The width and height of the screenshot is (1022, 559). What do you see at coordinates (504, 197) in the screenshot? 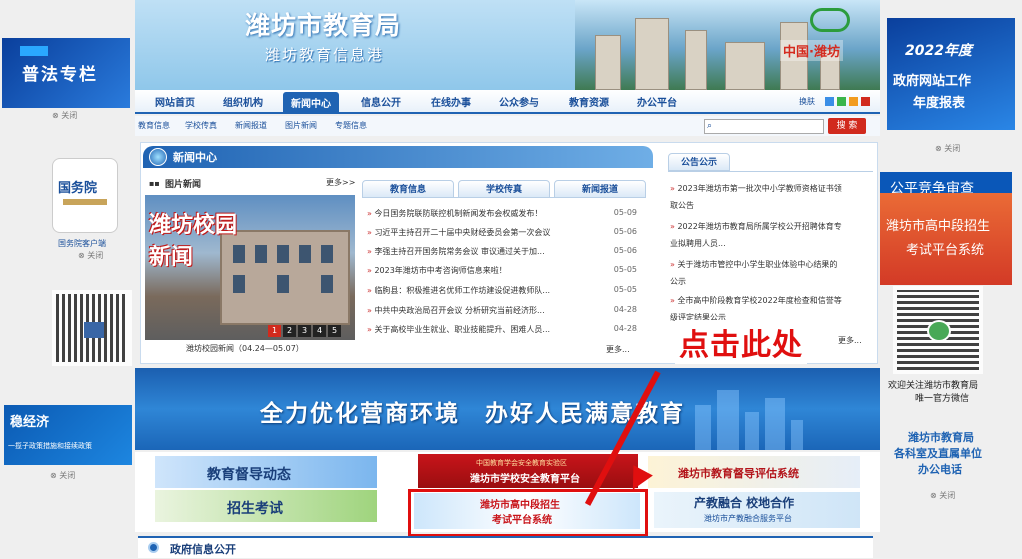
I see `tab-underline` at bounding box center [504, 197].